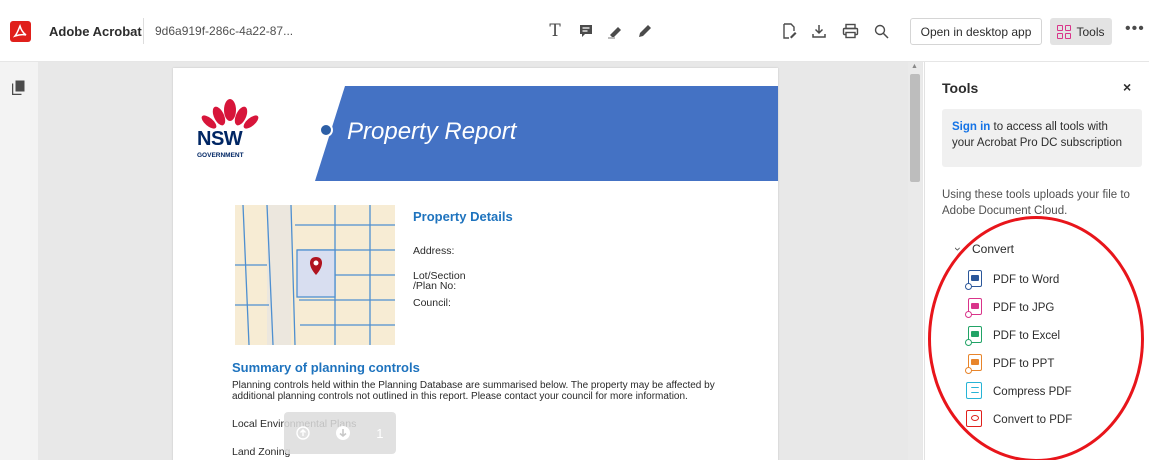  Describe the element at coordinates (261, 452) in the screenshot. I see `land-zoning-label: Land Zoning` at that location.